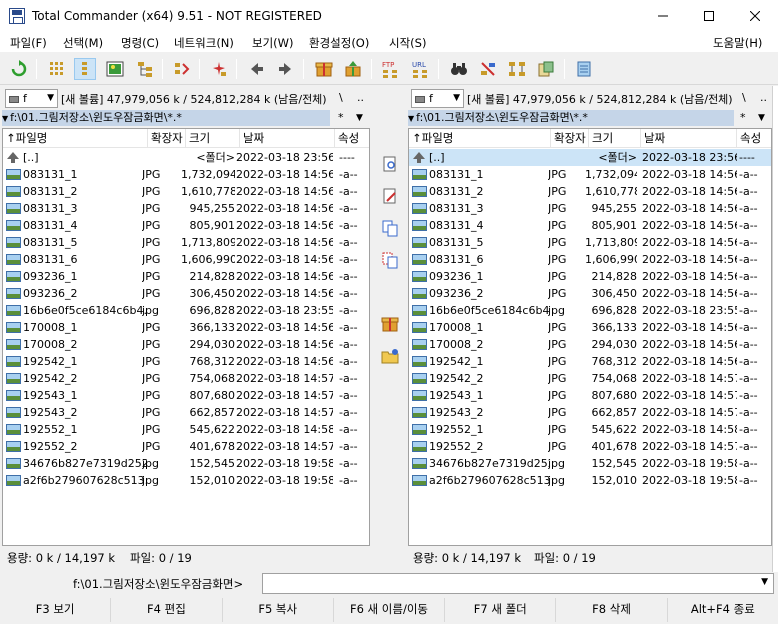  Describe the element at coordinates (19, 69) in the screenshot. I see `refresh-icon` at that location.